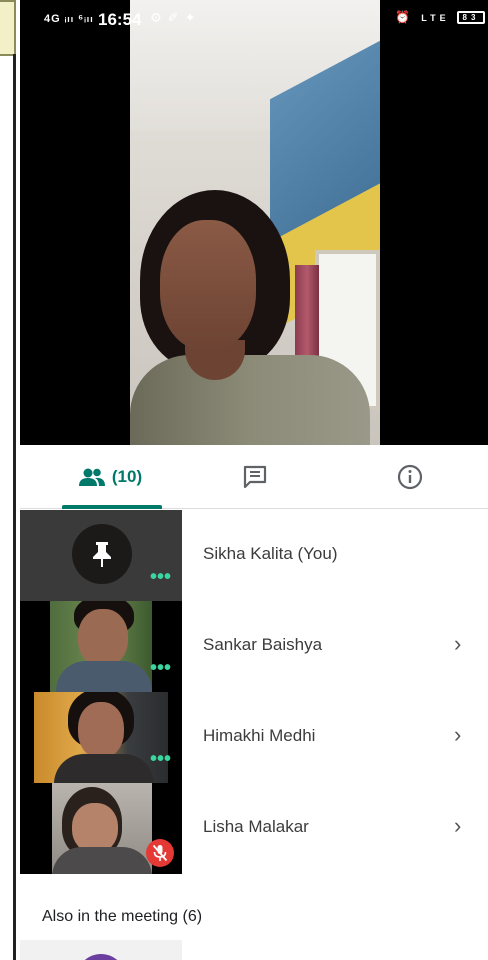  I want to click on alarm-icon: ⏰, so click(404, 17).